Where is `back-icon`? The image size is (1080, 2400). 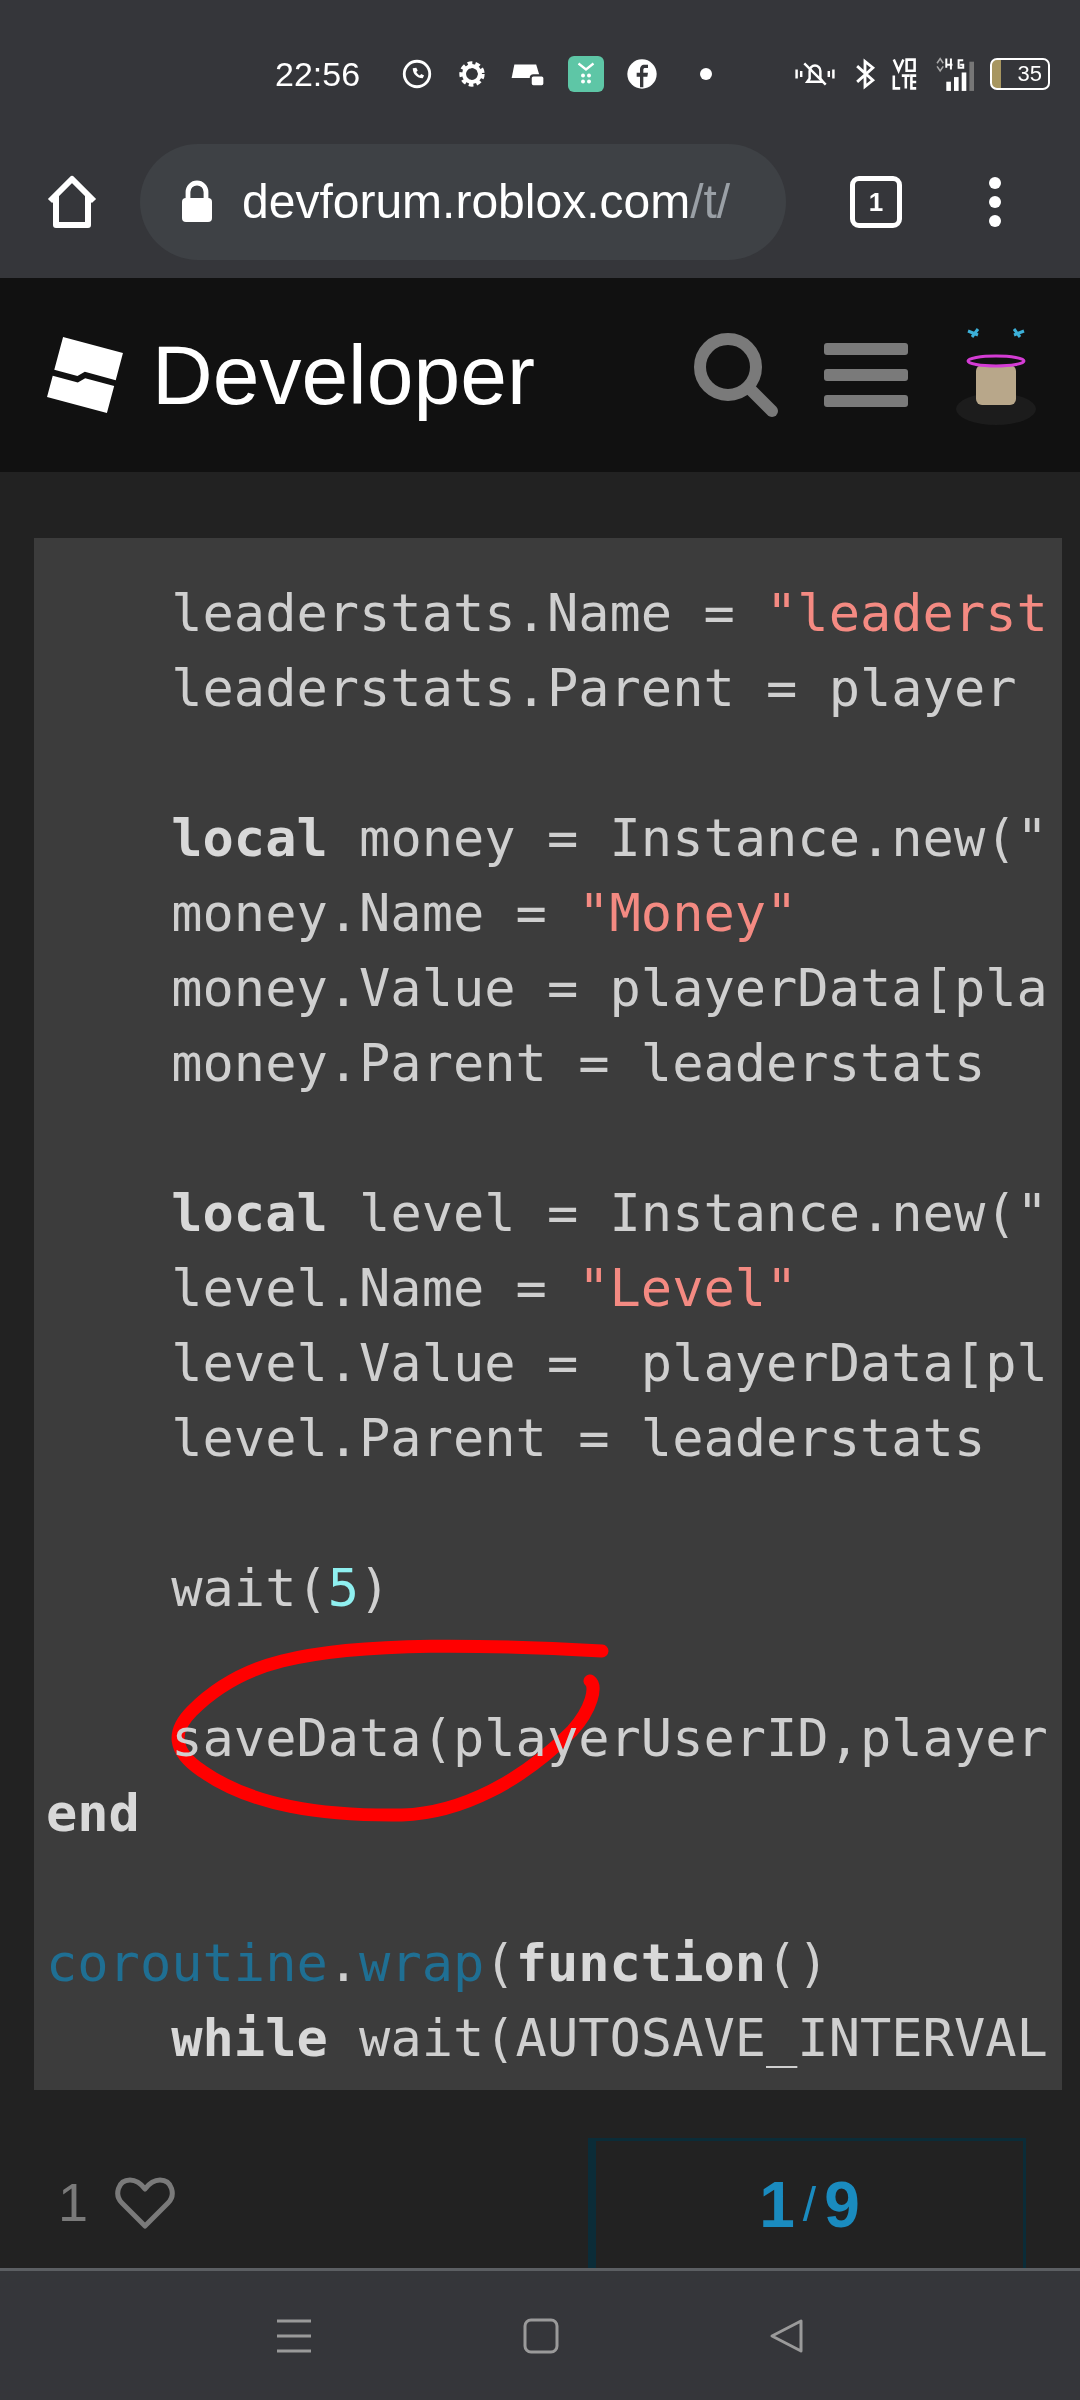
back-icon is located at coordinates (787, 2335).